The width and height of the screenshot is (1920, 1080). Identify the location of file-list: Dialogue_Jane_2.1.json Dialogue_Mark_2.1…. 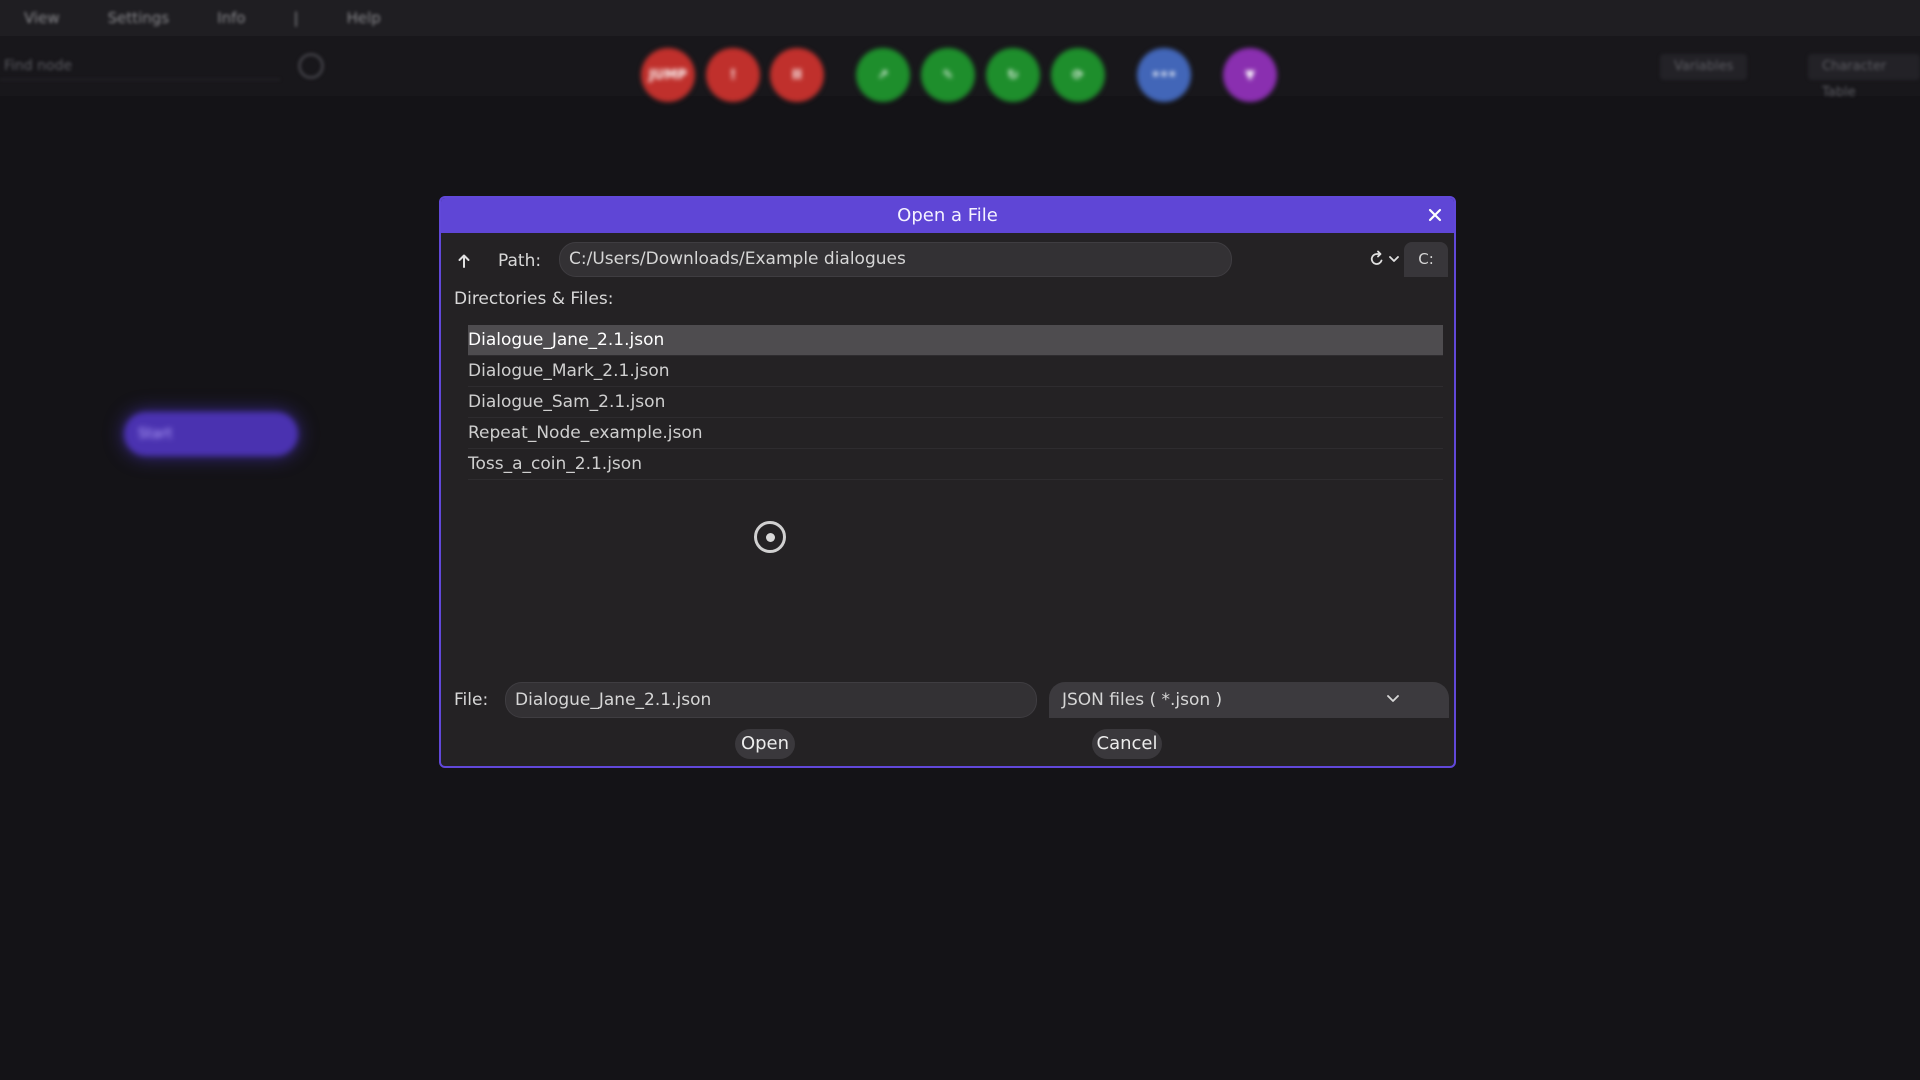
(955, 402).